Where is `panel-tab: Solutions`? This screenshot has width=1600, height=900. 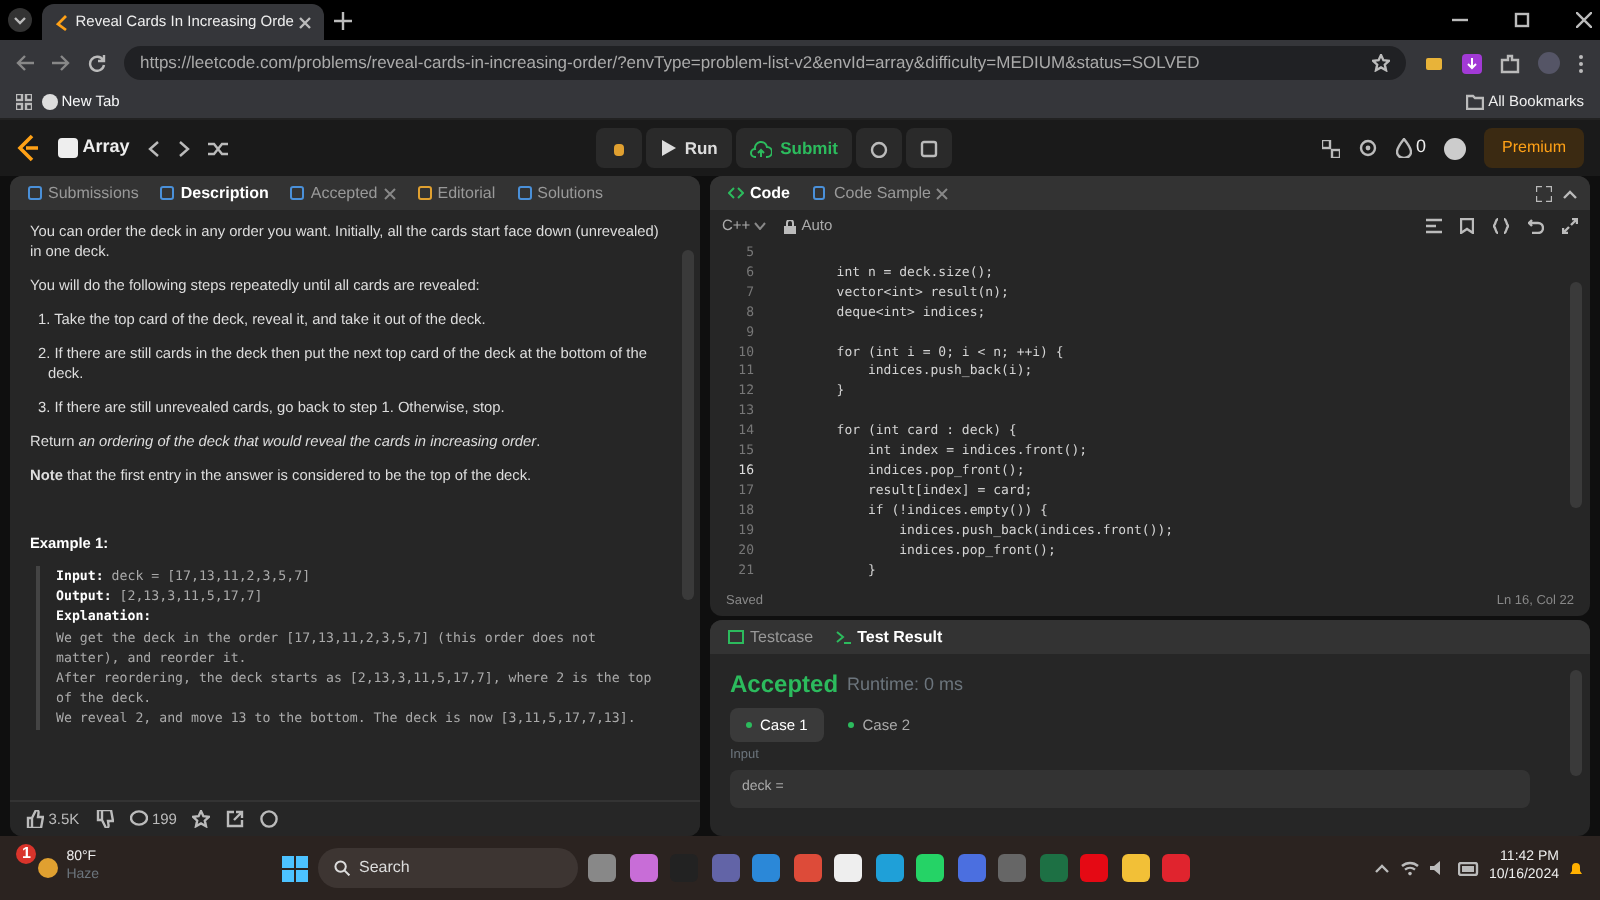 panel-tab: Solutions is located at coordinates (560, 193).